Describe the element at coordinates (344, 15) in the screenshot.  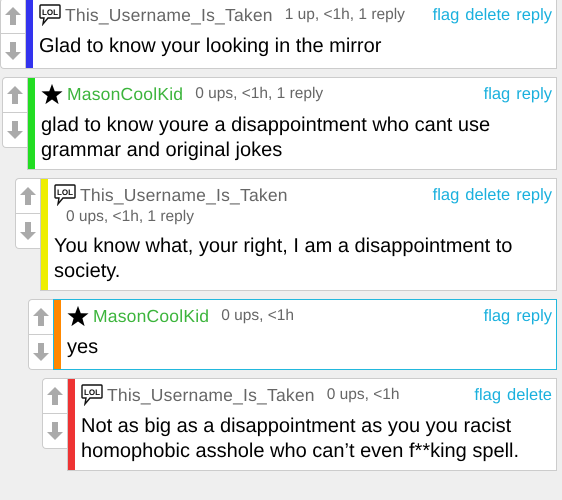
I see `comment-meta: 1 up, <1h, 1 reply` at that location.